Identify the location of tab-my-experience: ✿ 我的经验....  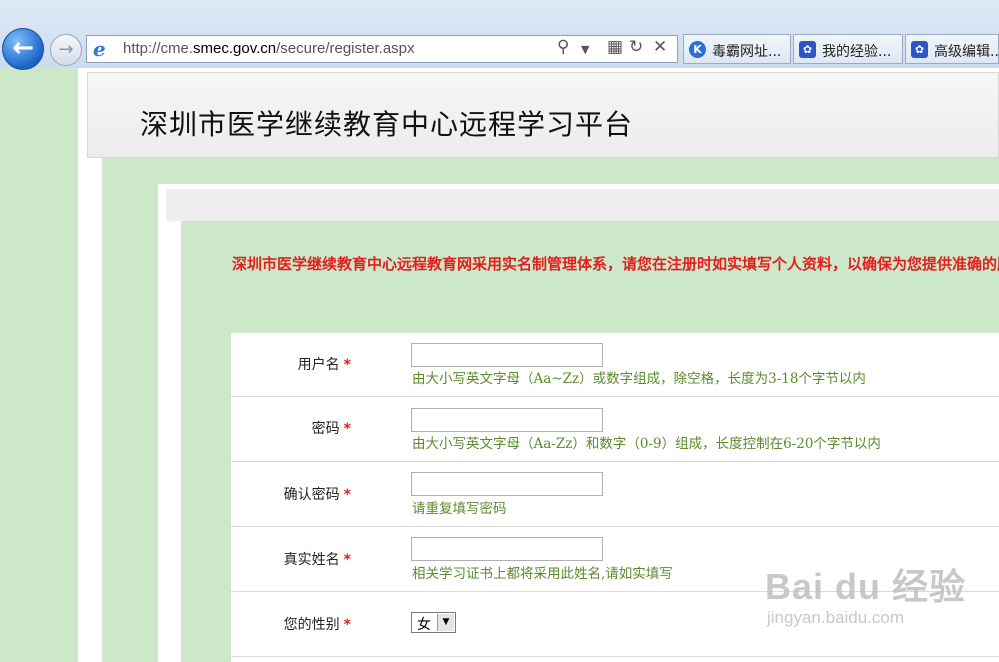
(848, 49).